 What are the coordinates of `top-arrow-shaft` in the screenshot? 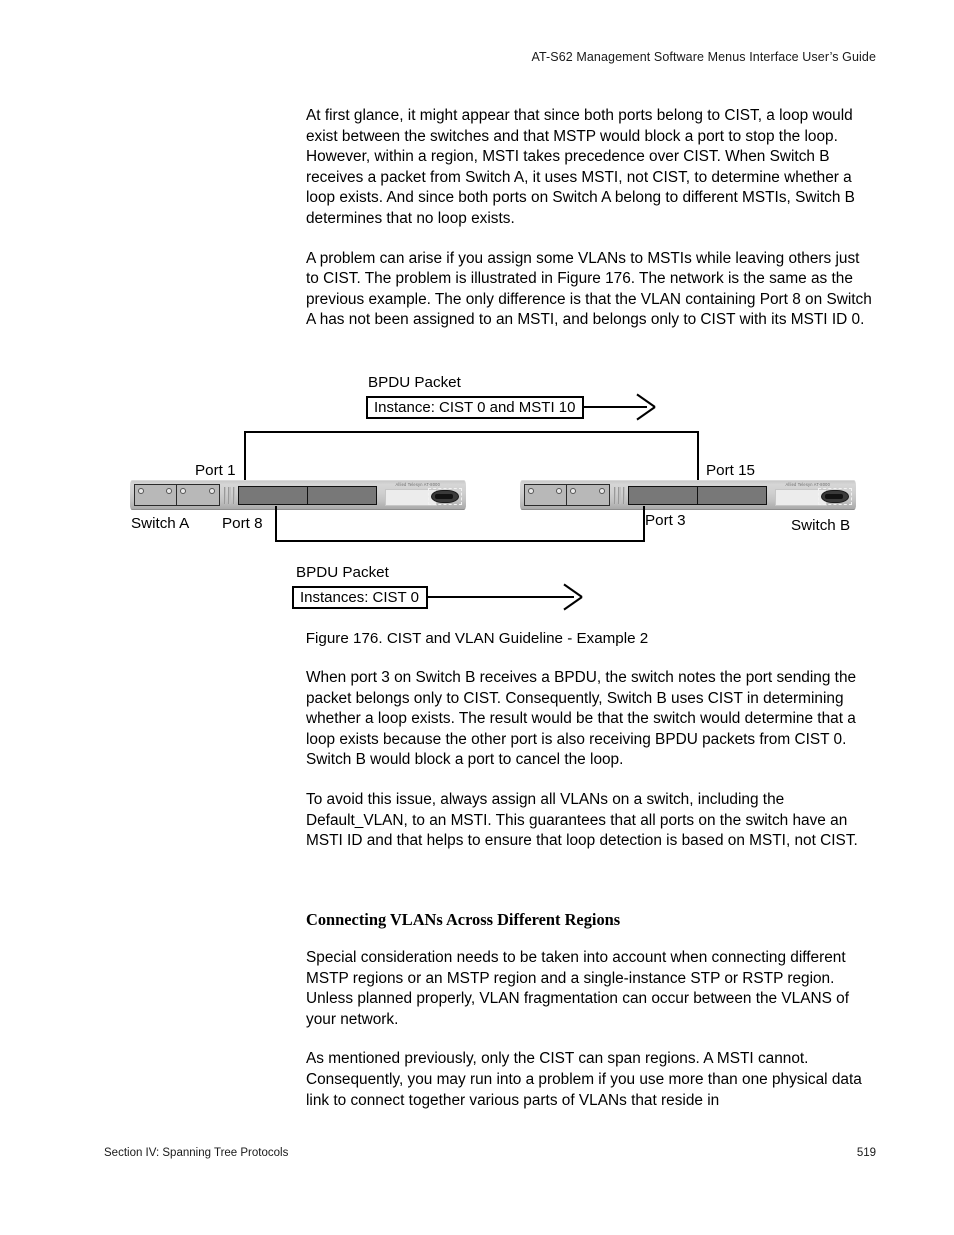 It's located at (615, 407).